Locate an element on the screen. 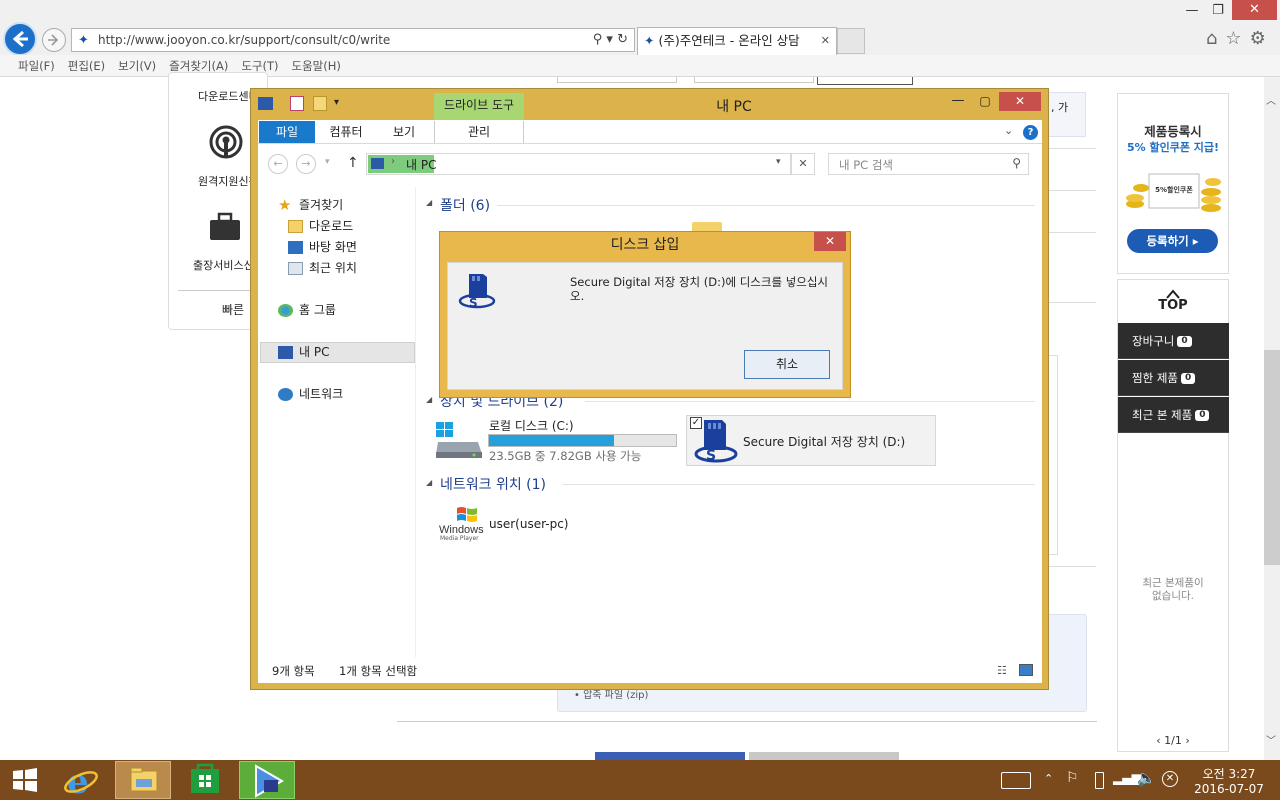  home-fav-settings-icons: ⌂☆⚙ is located at coordinates (1240, 38).